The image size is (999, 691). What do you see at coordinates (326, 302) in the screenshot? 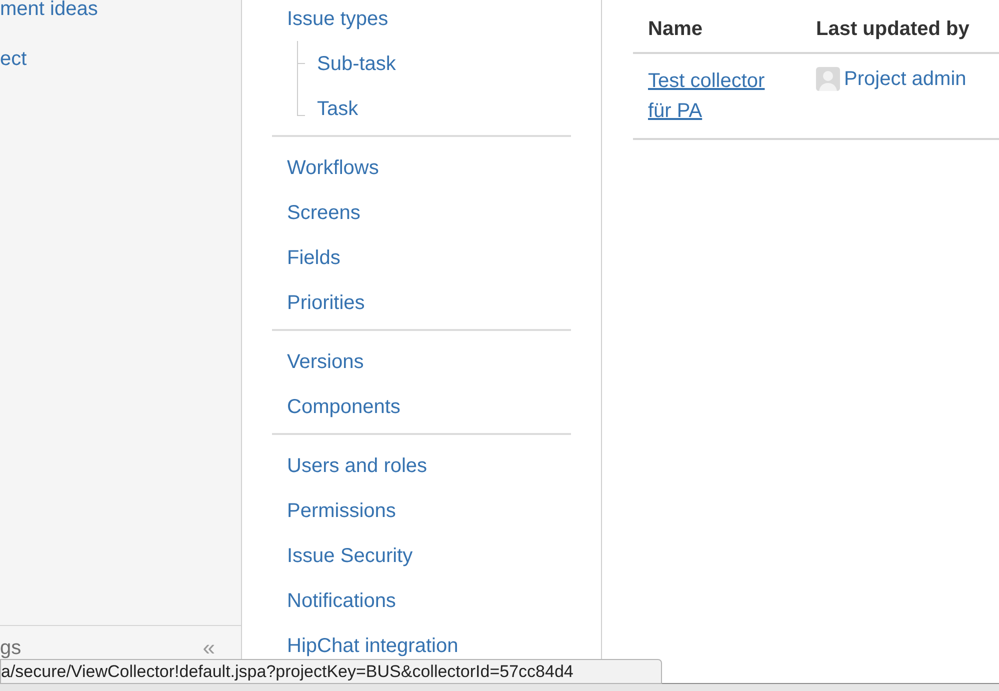
I see `nav-link: Priorities` at bounding box center [326, 302].